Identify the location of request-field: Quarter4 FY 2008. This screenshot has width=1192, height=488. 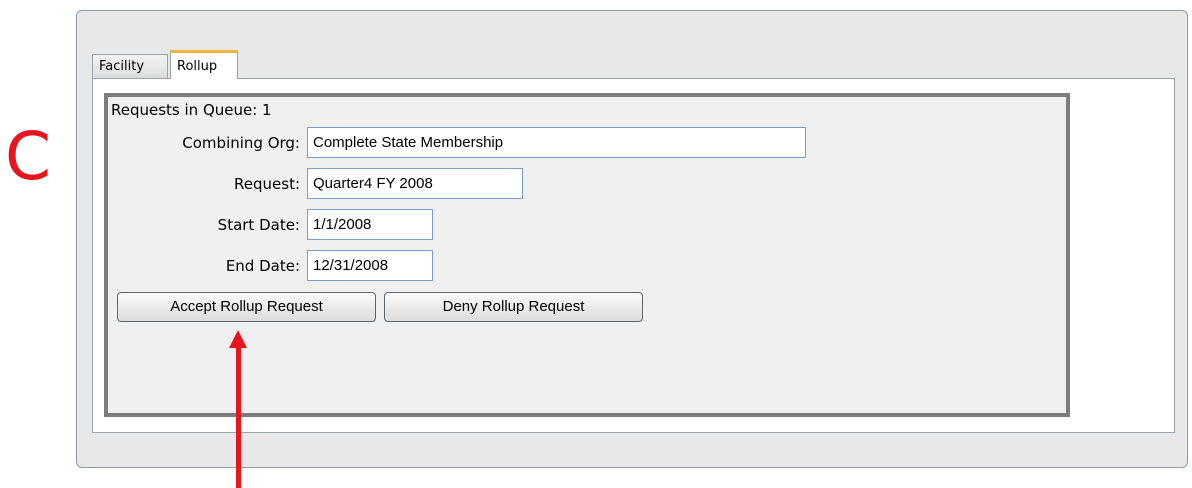
(415, 183).